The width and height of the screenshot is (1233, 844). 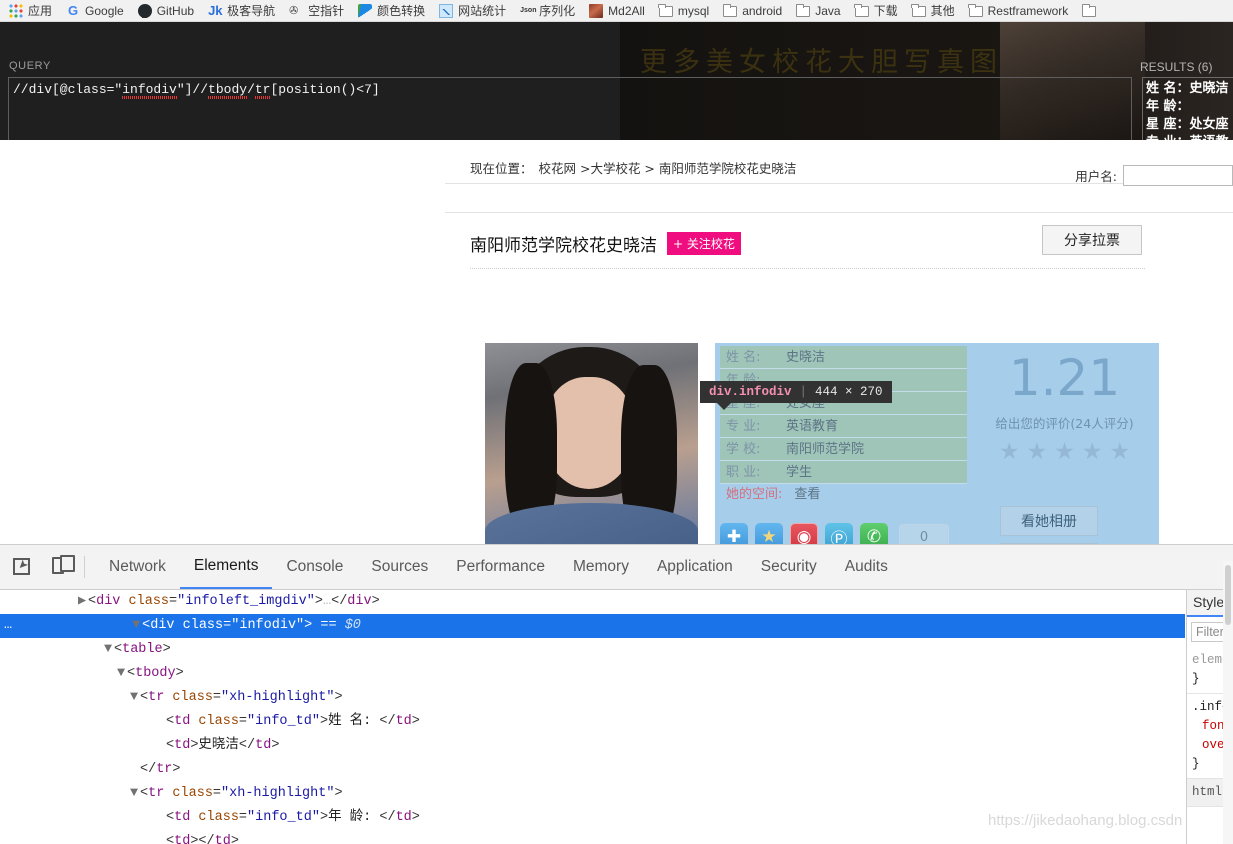 What do you see at coordinates (601, 567) in the screenshot?
I see `tab-memory: Memory` at bounding box center [601, 567].